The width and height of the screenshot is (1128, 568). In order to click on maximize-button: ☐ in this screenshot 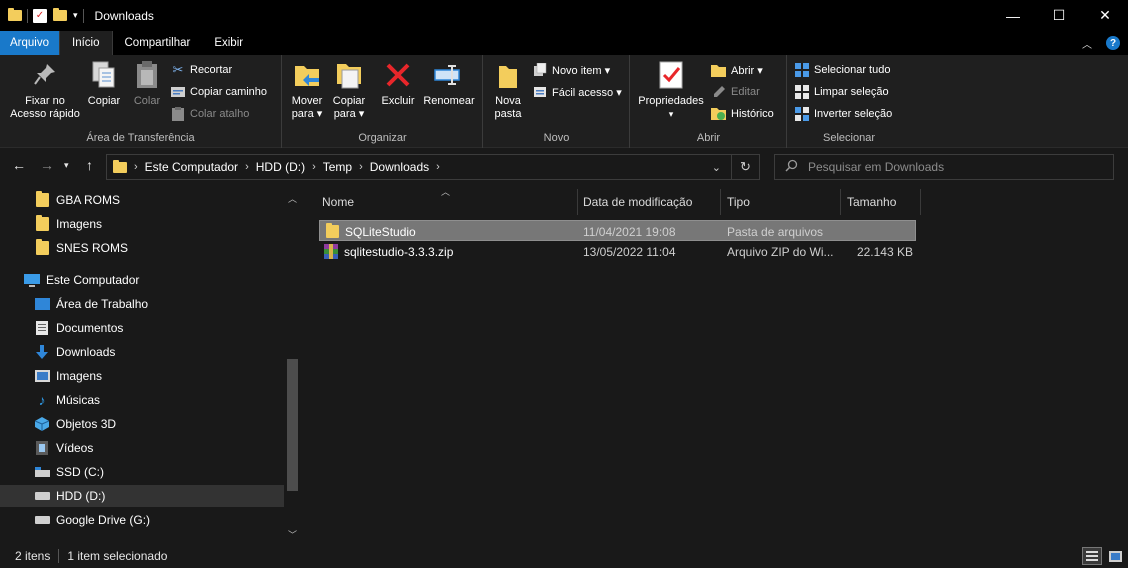, I will do `click(1059, 15)`.